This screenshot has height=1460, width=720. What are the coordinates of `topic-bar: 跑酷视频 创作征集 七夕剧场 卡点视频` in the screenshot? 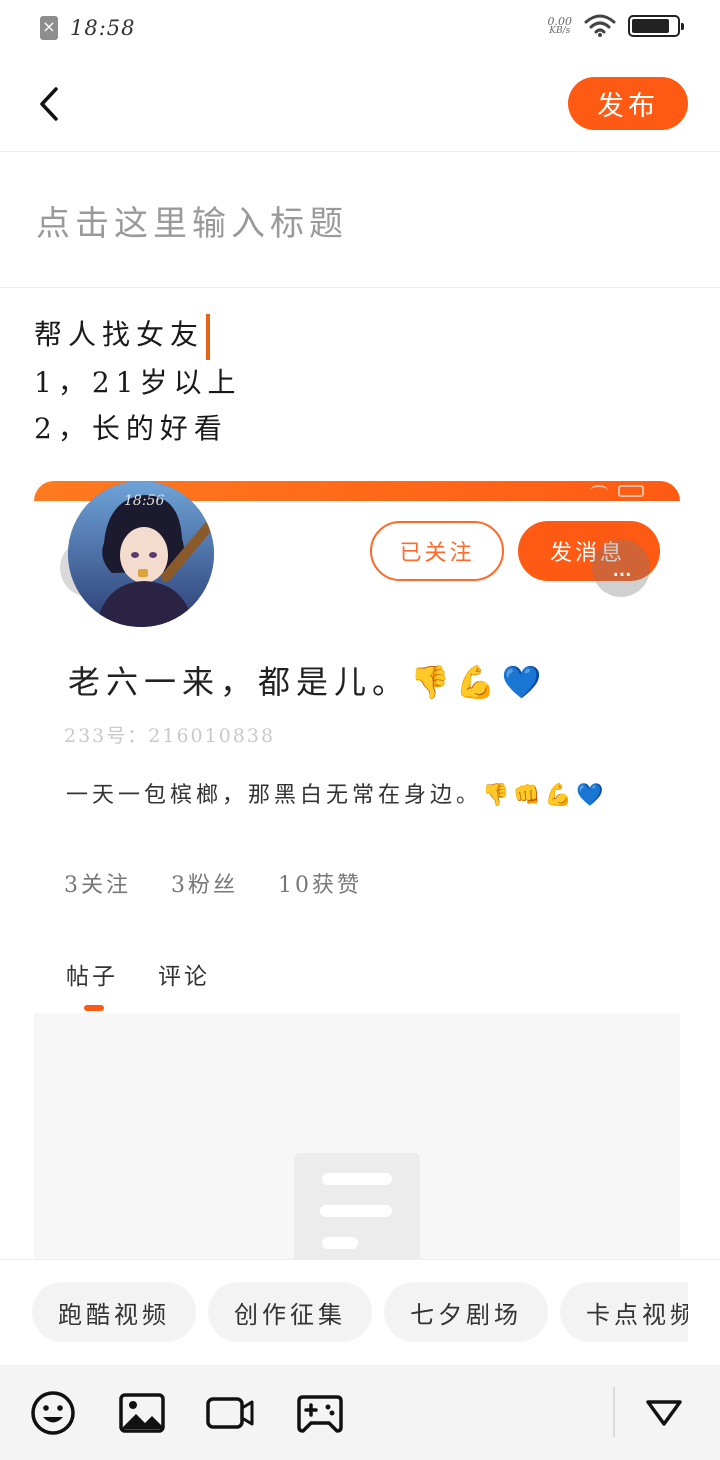 It's located at (360, 1312).